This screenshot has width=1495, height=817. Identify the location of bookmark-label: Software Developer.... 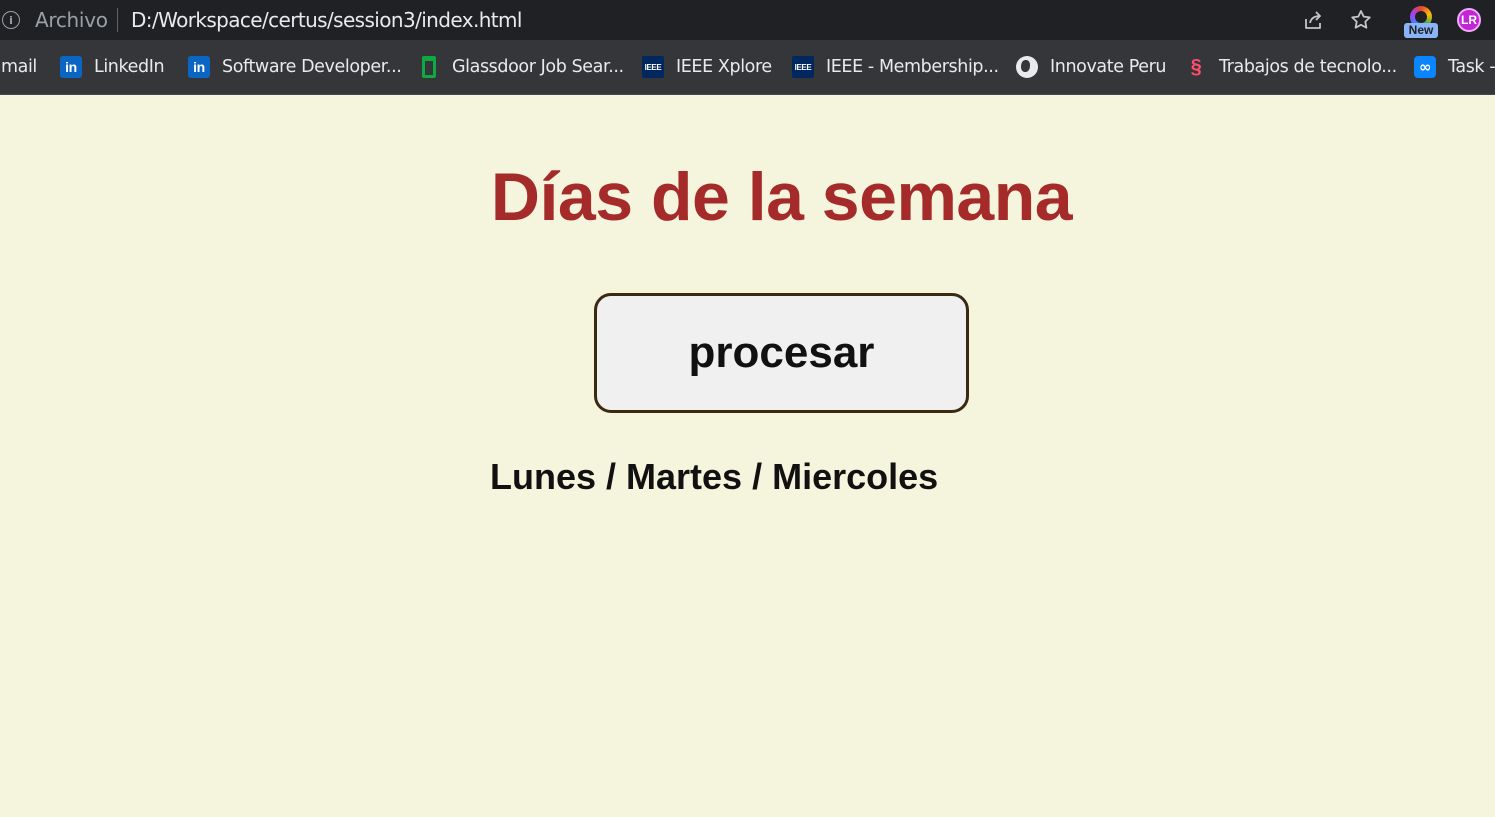
(312, 67).